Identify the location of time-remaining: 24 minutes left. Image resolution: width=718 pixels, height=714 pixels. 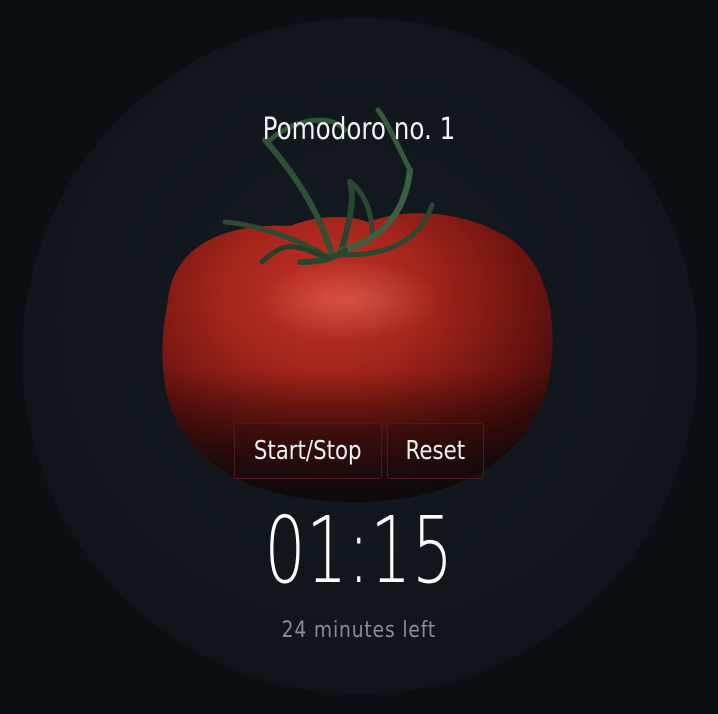
(359, 630).